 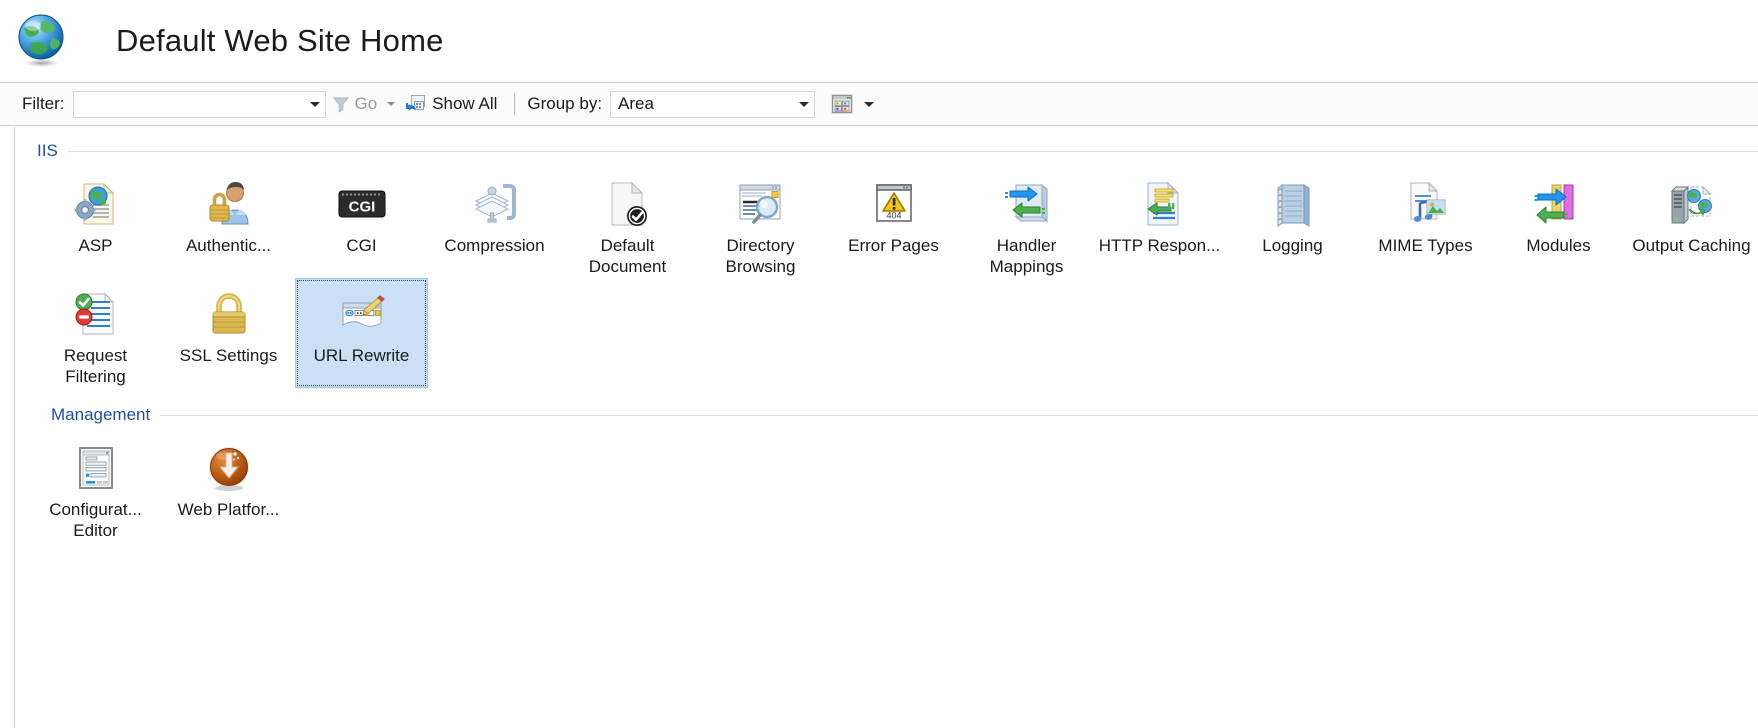 What do you see at coordinates (760, 256) in the screenshot?
I see `tile-label: Directory Browsing` at bounding box center [760, 256].